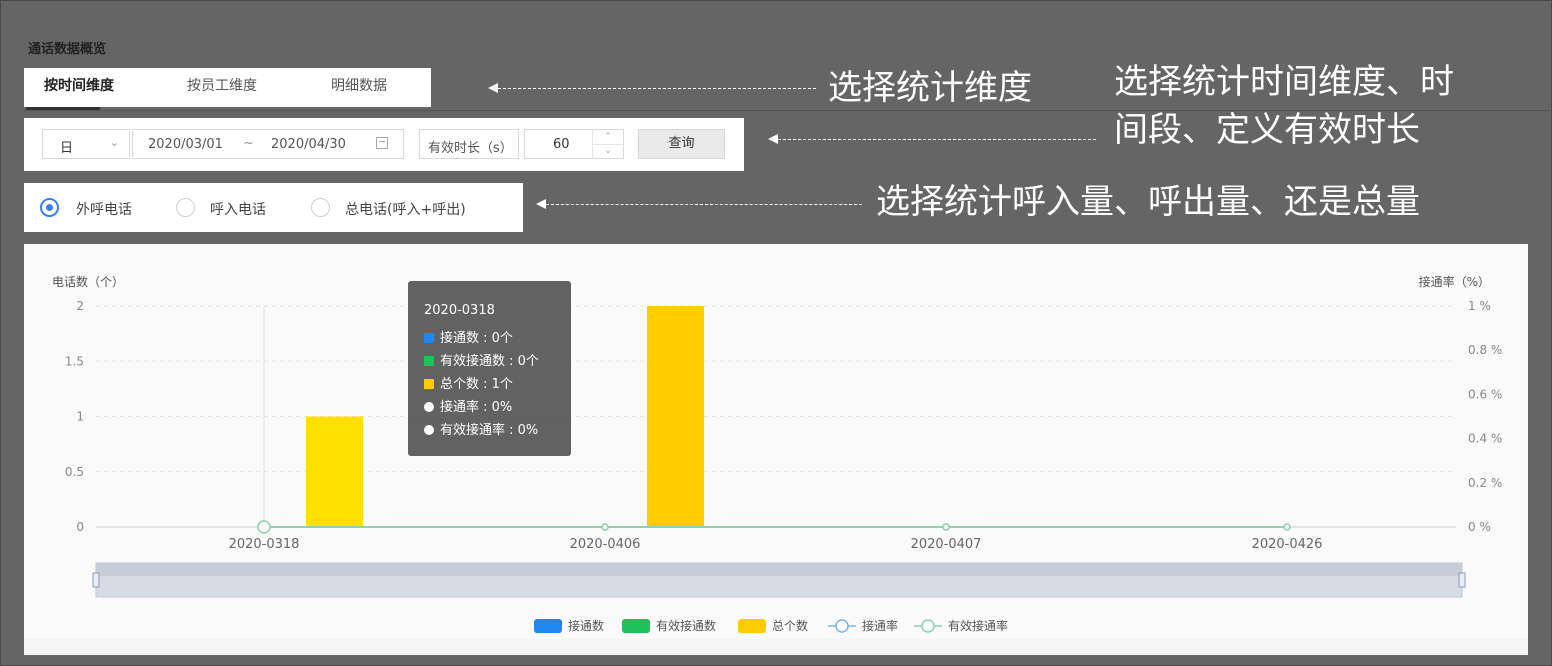 The width and height of the screenshot is (1552, 666). Describe the element at coordinates (608, 137) in the screenshot. I see `stepper-up-icon: ⌃` at that location.